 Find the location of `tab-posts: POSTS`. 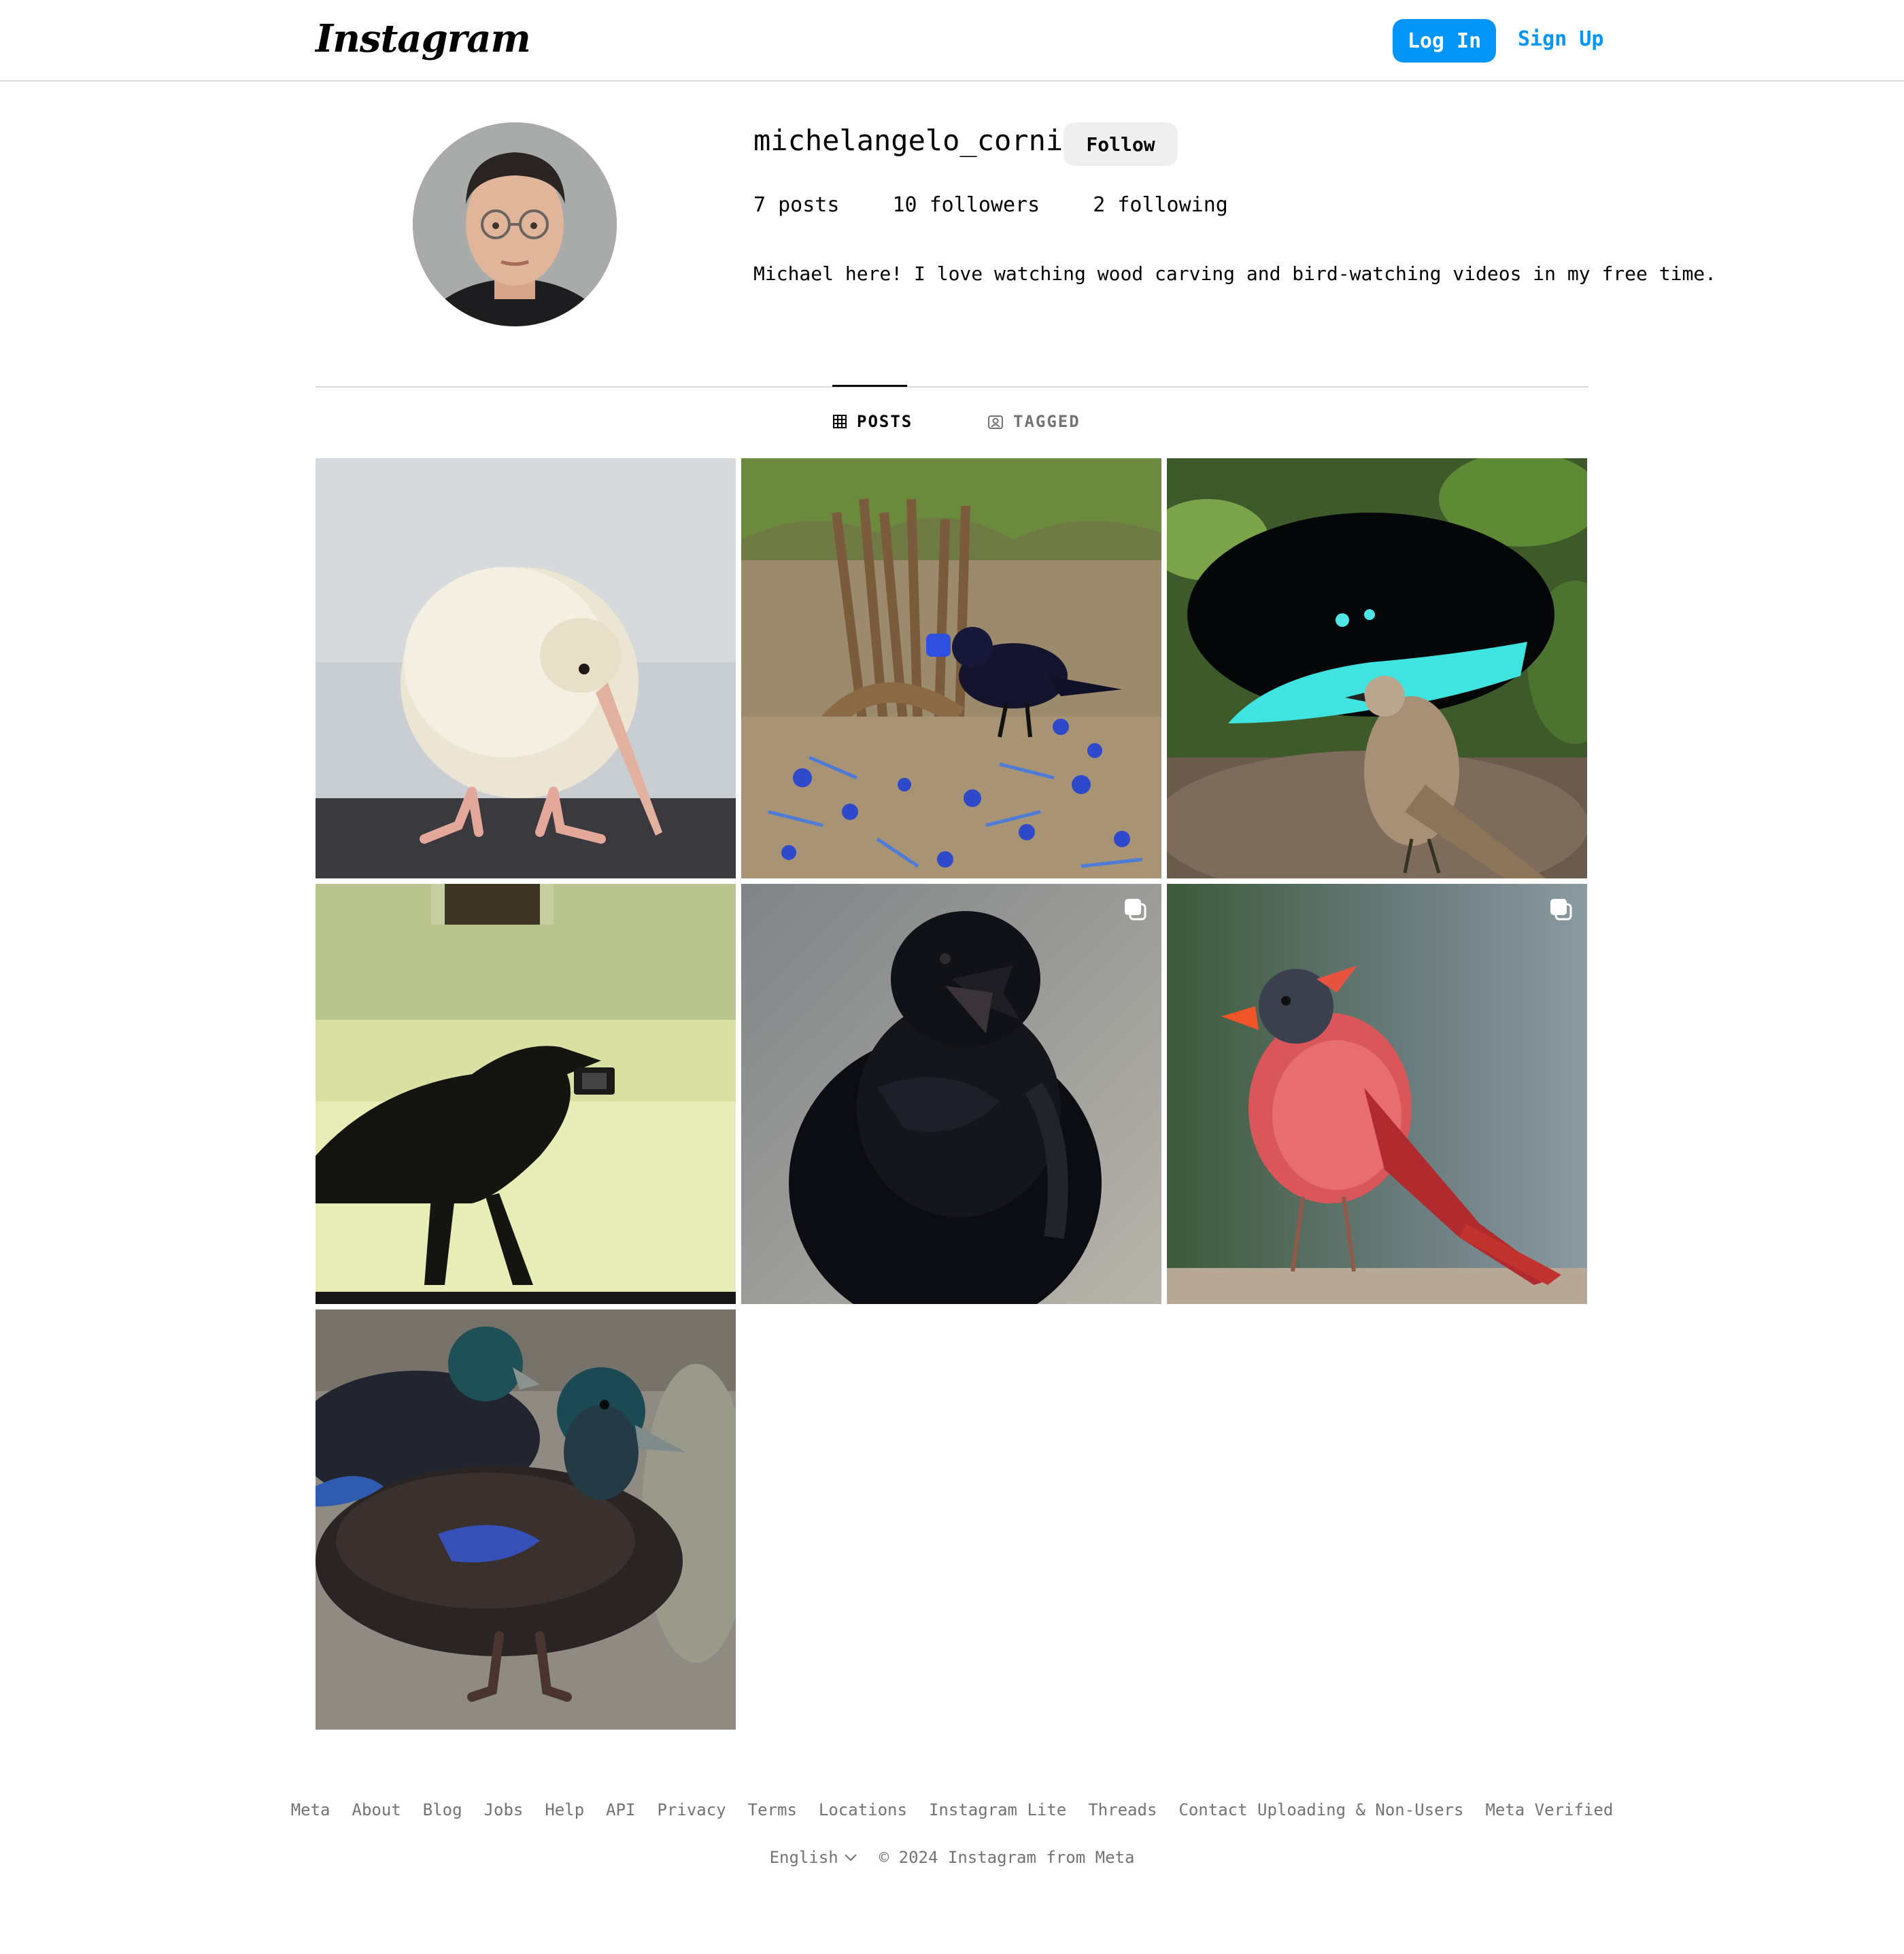

tab-posts: POSTS is located at coordinates (873, 421).